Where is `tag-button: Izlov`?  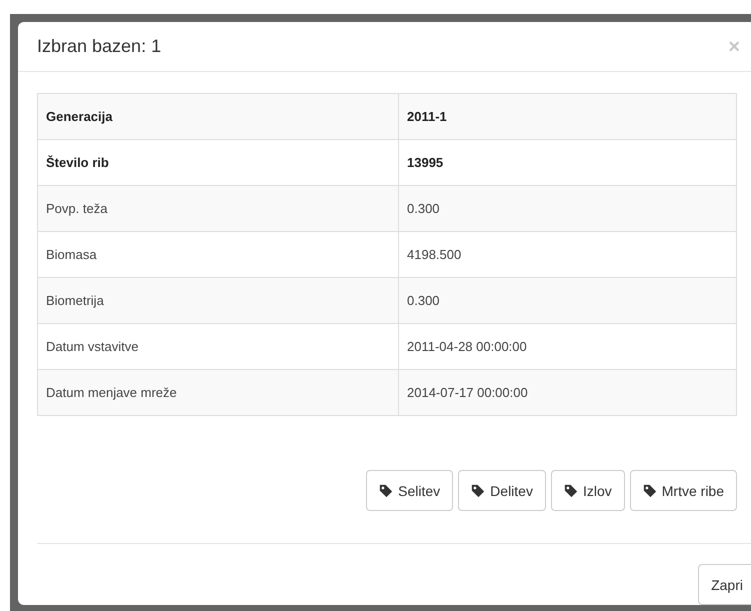
tag-button: Izlov is located at coordinates (587, 490).